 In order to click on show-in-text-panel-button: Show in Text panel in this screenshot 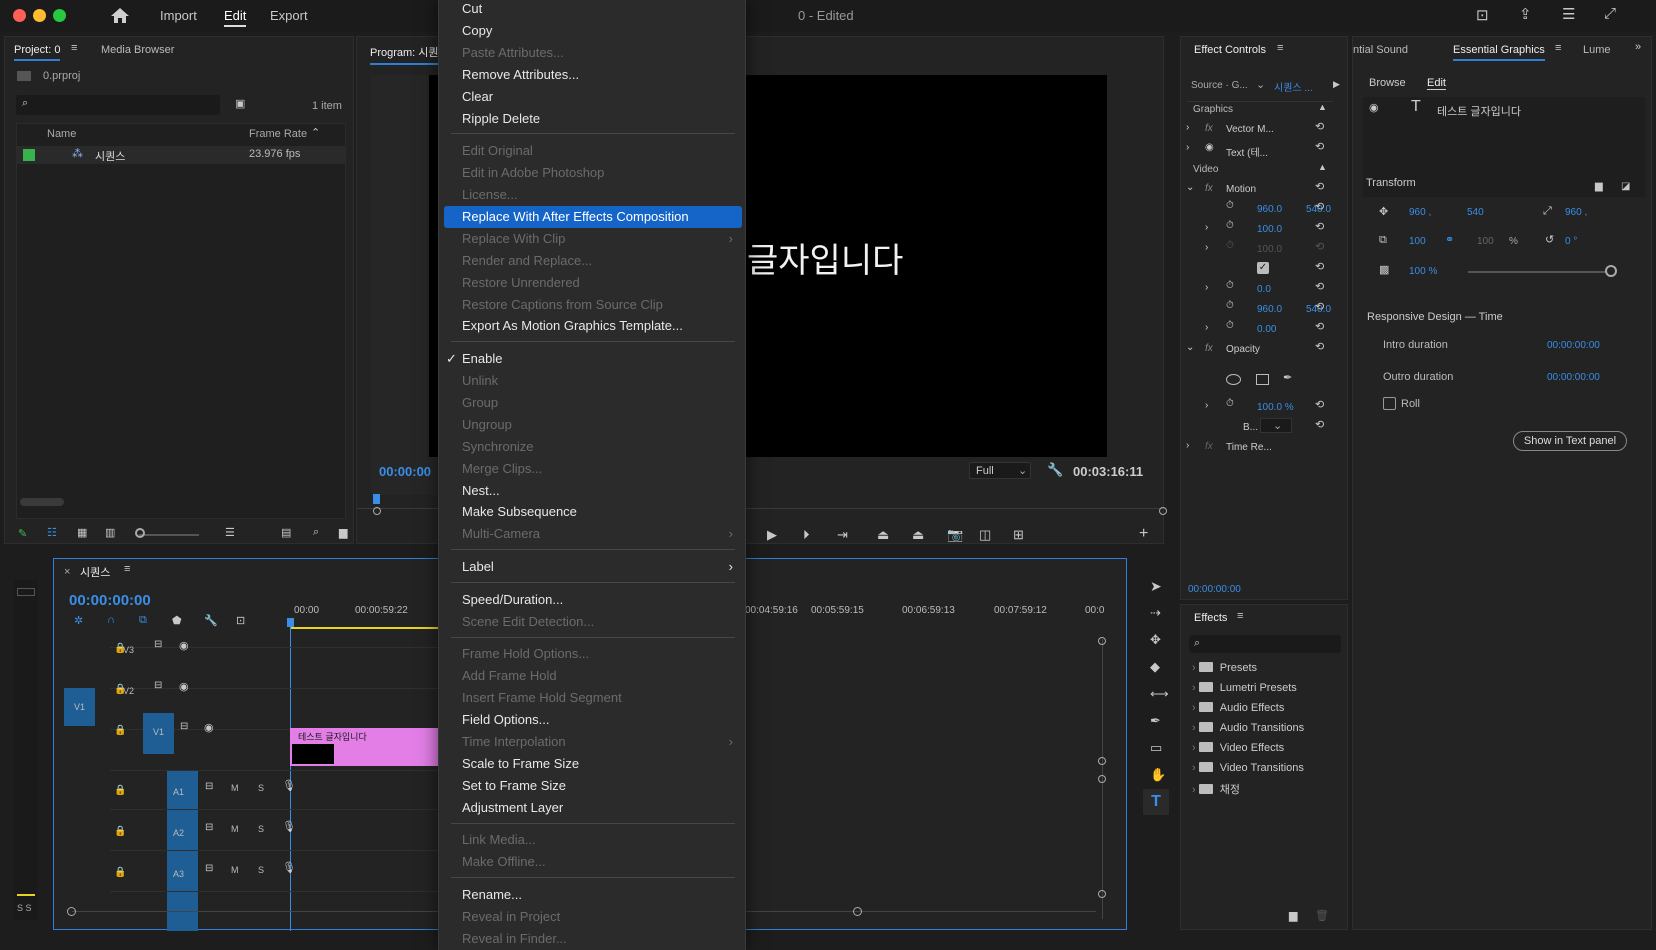, I will do `click(1570, 441)`.